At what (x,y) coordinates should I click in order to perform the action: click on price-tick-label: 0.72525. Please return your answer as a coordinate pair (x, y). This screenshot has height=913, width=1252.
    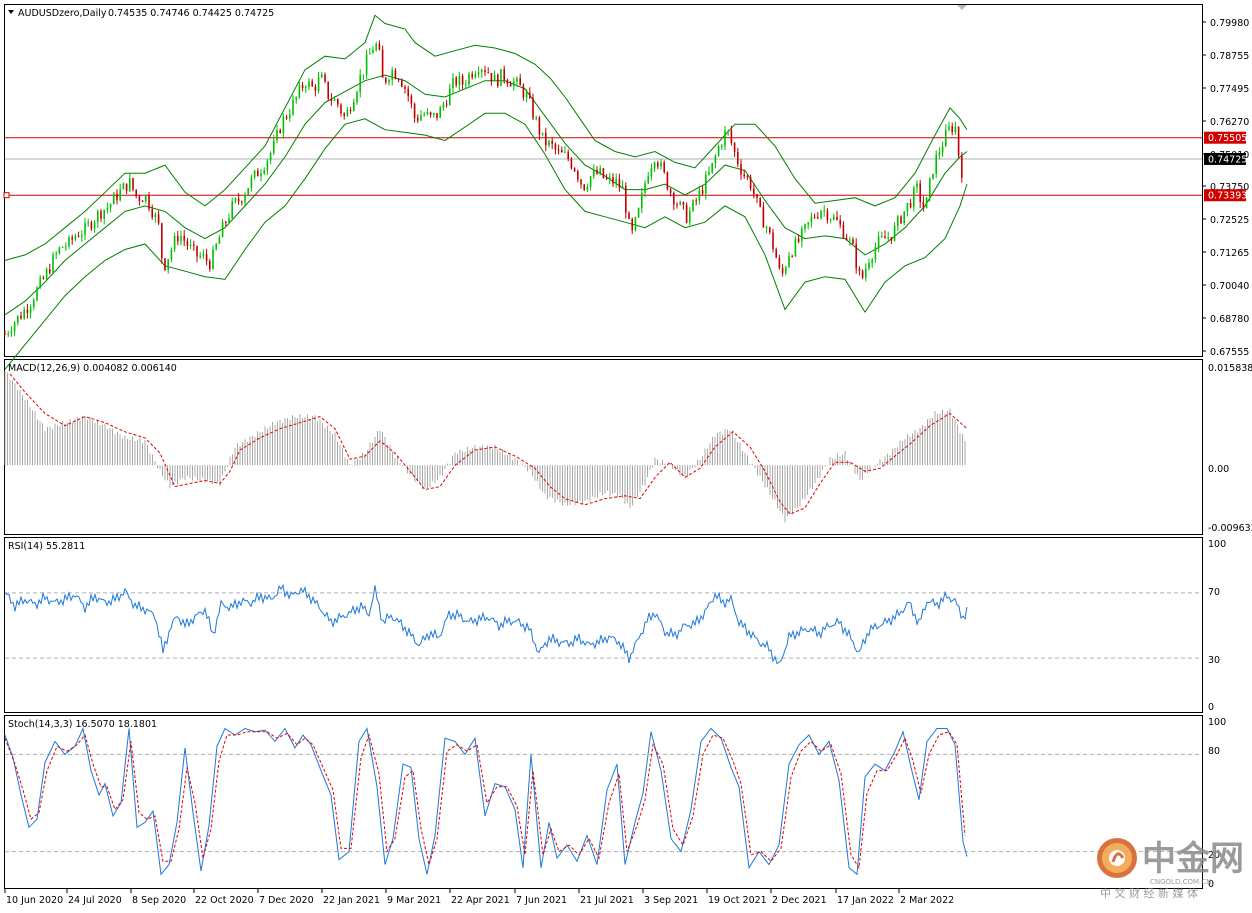
    Looking at the image, I should click on (1229, 220).